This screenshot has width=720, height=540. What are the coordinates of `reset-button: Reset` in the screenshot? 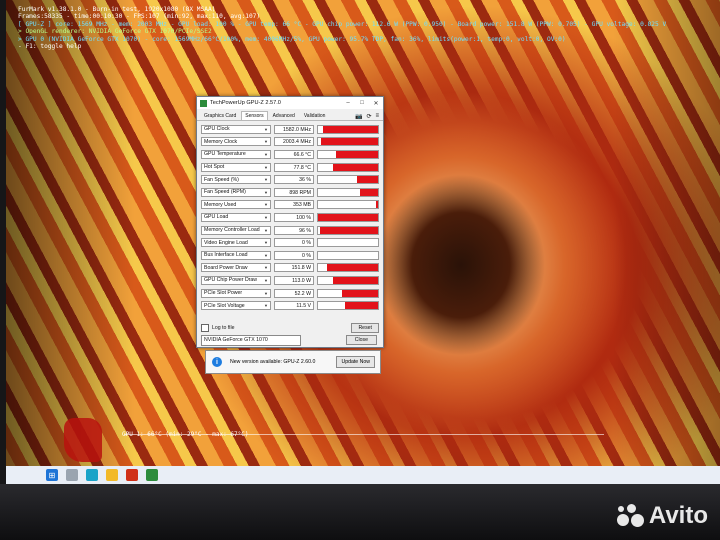 It's located at (365, 328).